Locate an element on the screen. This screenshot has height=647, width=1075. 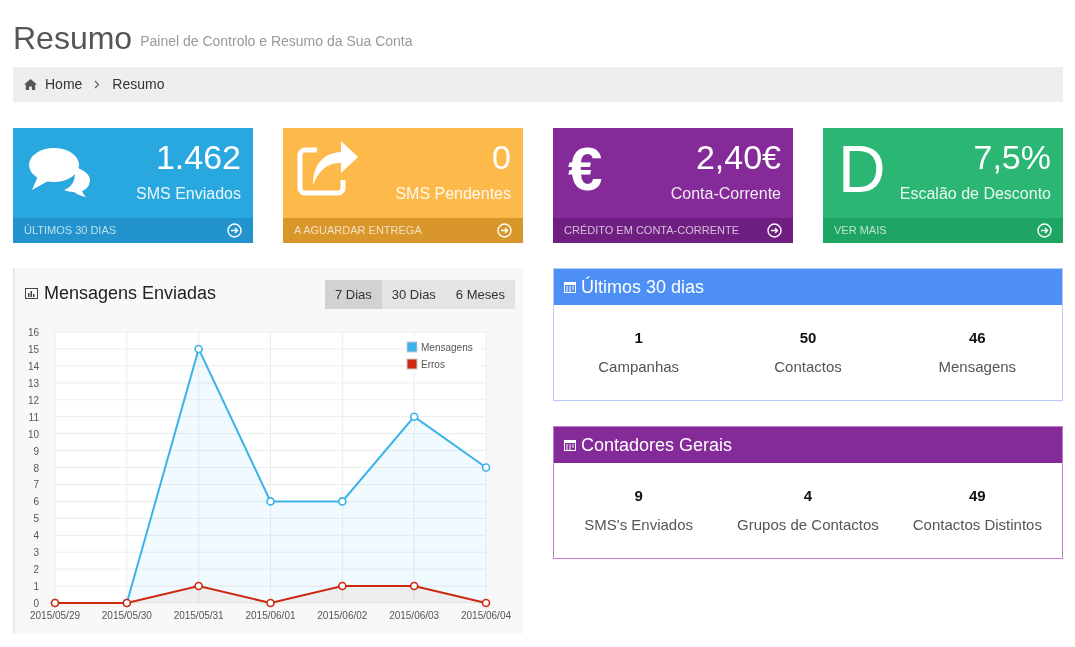
stat-label: Escalão de Desconto is located at coordinates (975, 194).